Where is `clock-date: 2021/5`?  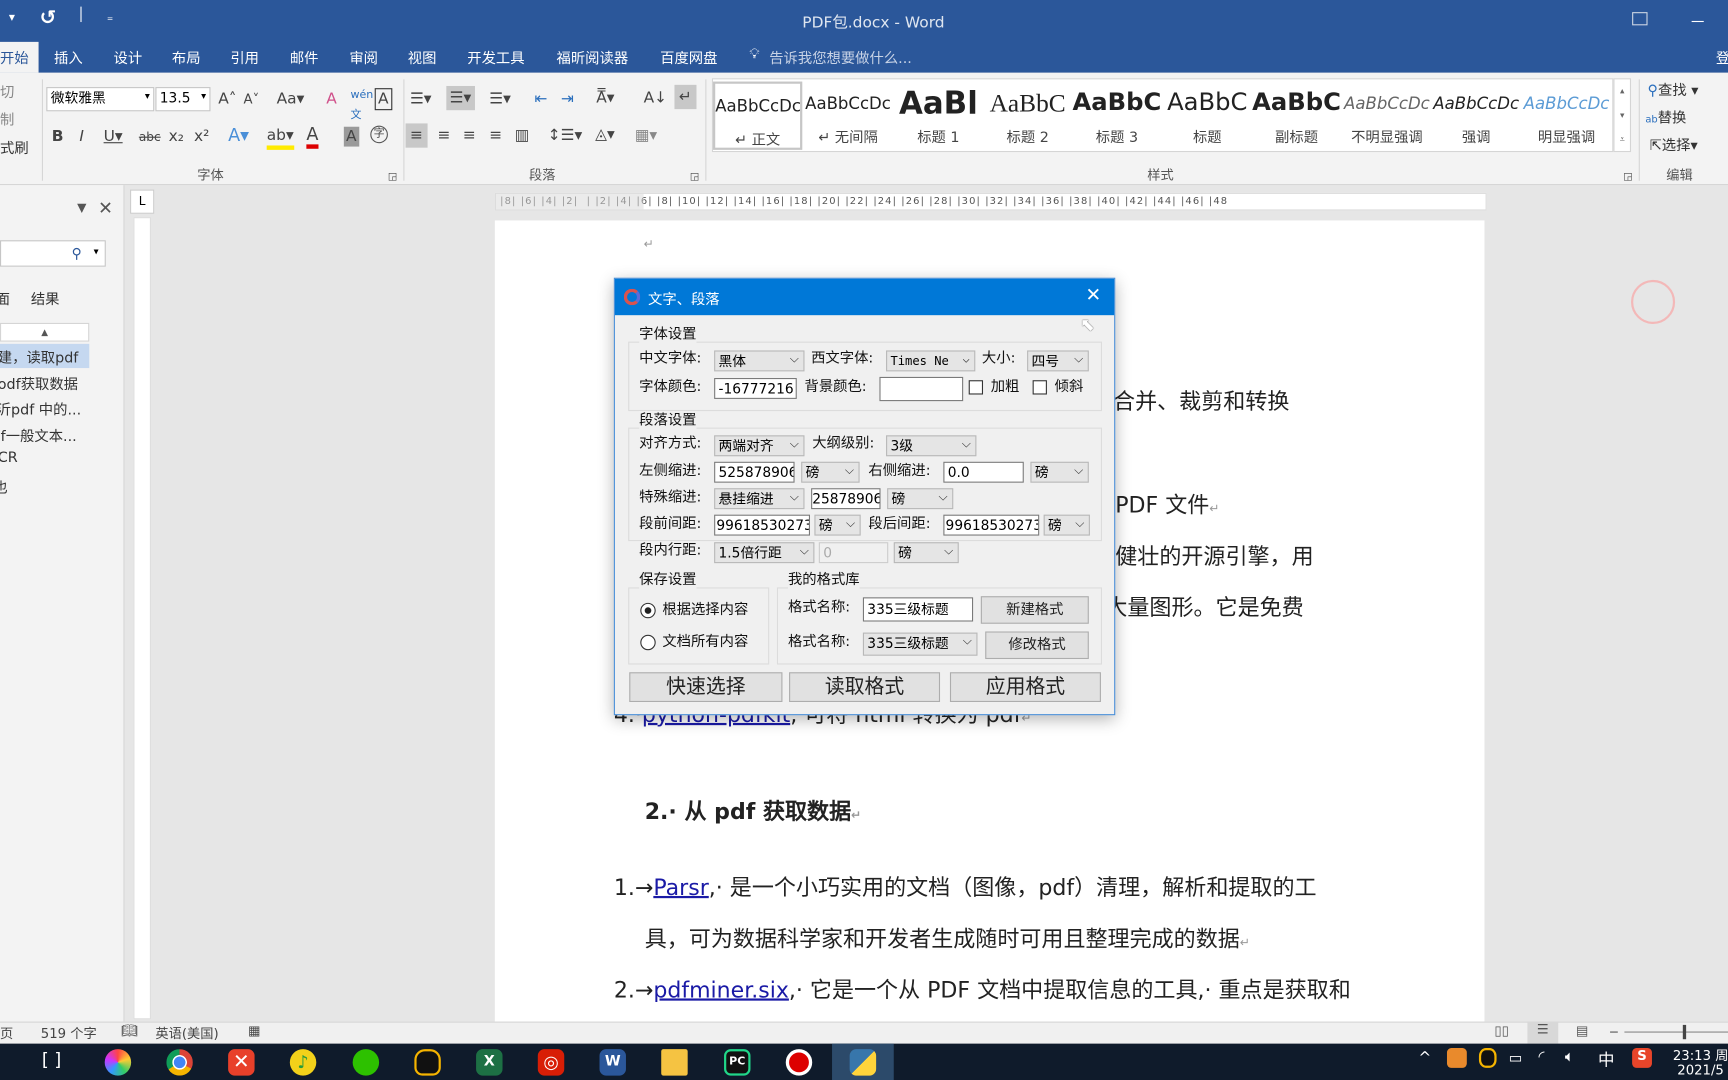 clock-date: 2021/5 is located at coordinates (1700, 1069).